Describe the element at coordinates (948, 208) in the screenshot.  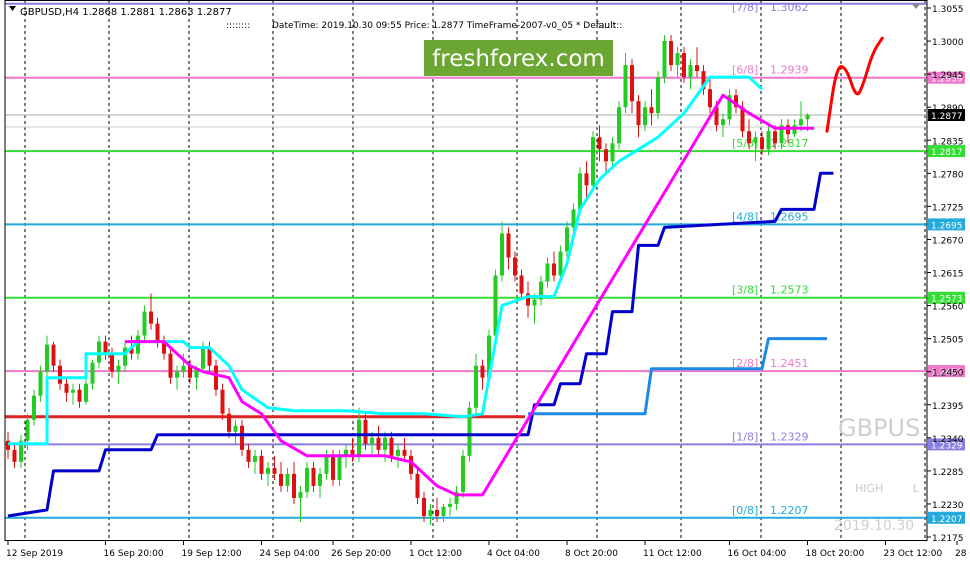
I see `y-tick-label: 1.2725` at that location.